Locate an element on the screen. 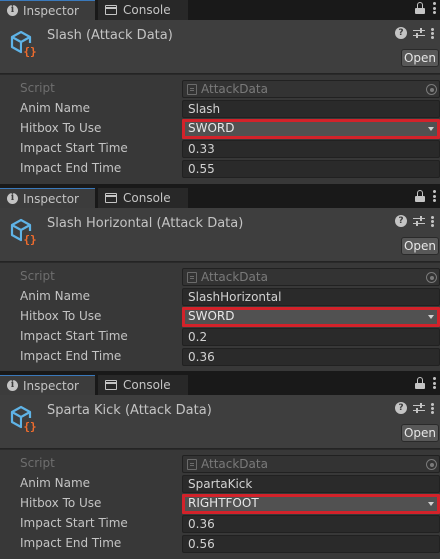 This screenshot has height=559, width=440. asset-header: {} Slash Horizontal (Attack Data) ? Open is located at coordinates (220, 235).